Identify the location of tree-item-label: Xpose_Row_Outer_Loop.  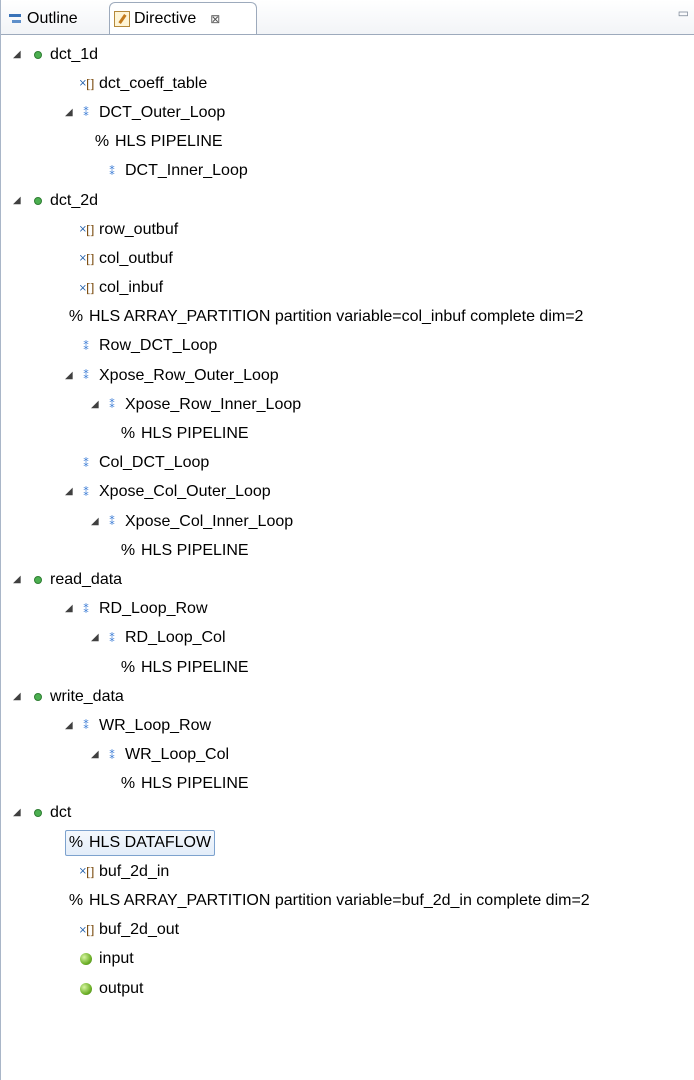
(189, 375).